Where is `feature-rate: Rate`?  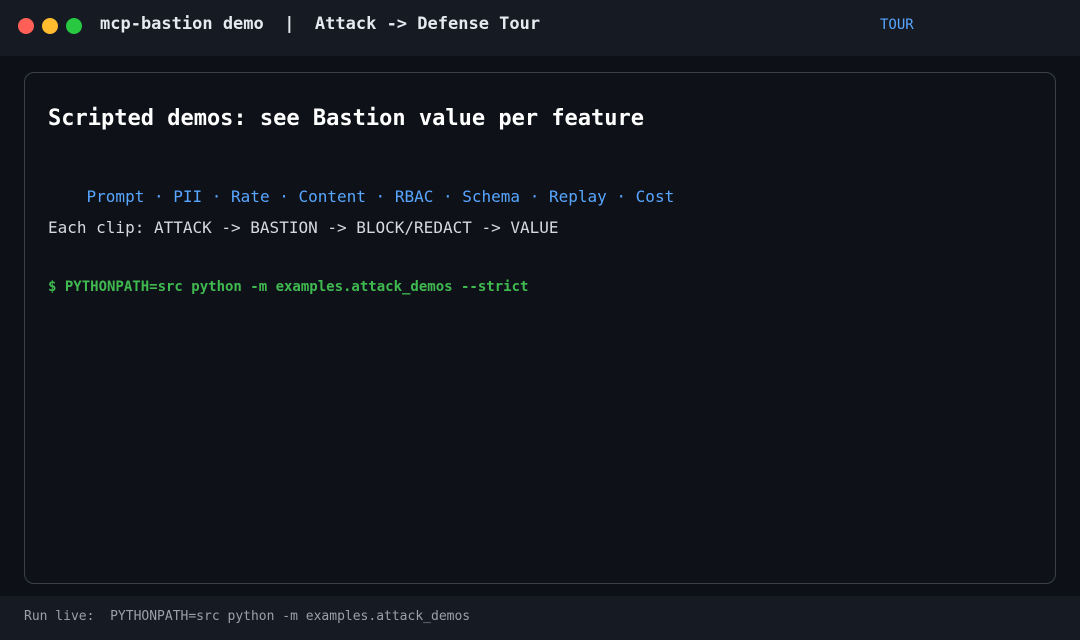
feature-rate: Rate is located at coordinates (250, 196).